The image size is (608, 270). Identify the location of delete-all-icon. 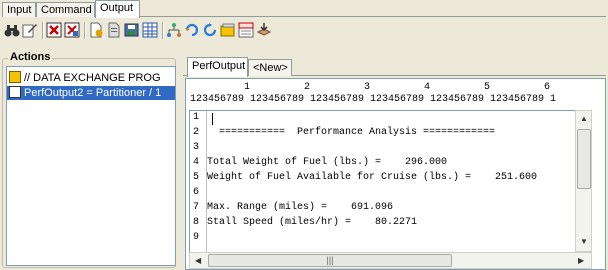
(72, 30).